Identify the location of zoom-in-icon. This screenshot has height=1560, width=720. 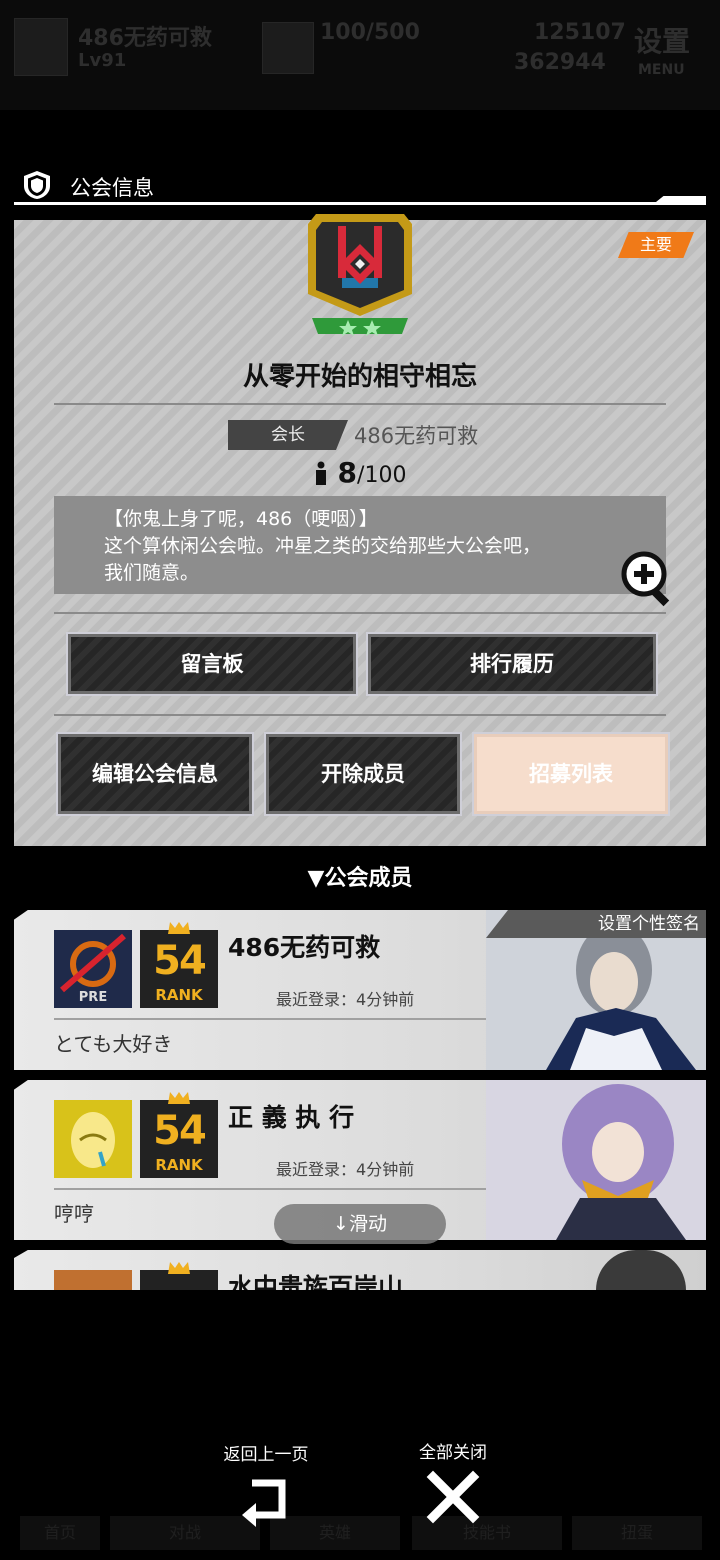
(649, 579).